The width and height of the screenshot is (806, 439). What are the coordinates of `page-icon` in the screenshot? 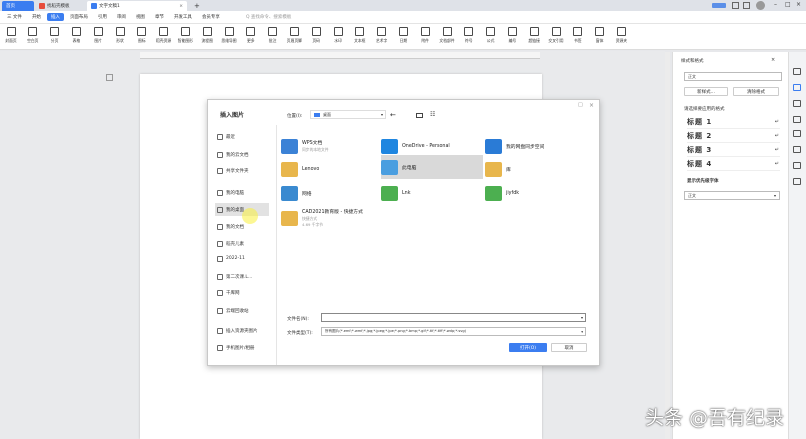 It's located at (109, 77).